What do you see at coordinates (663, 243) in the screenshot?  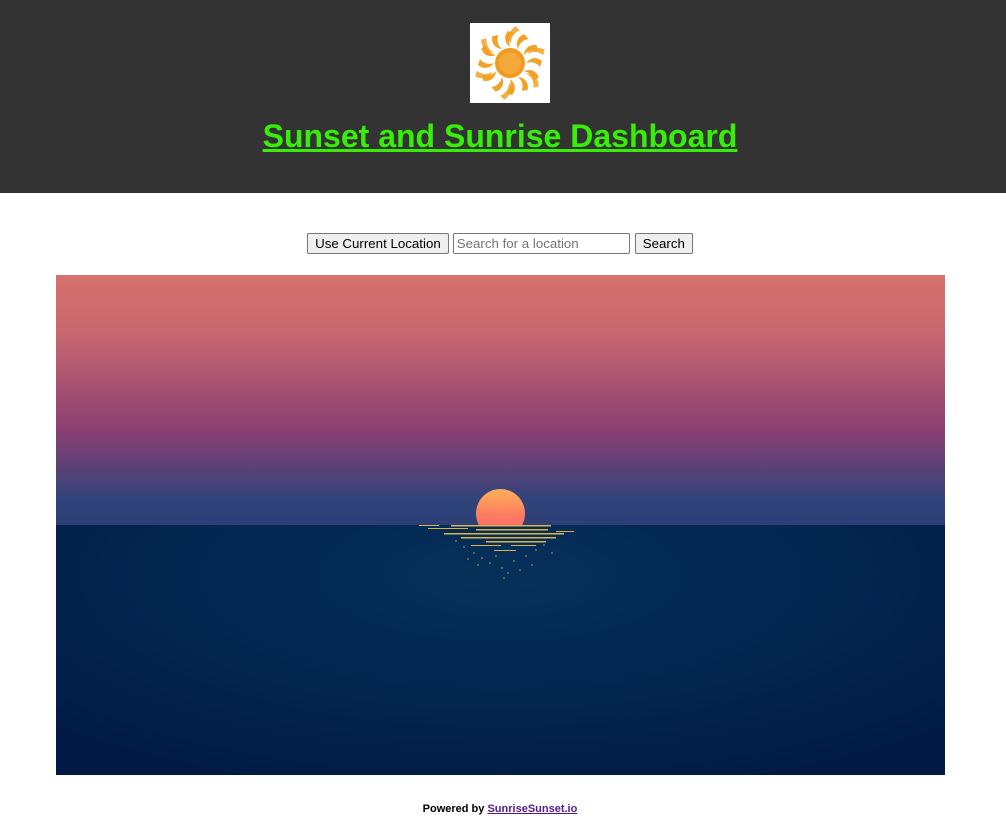 I see `search-button: Search` at bounding box center [663, 243].